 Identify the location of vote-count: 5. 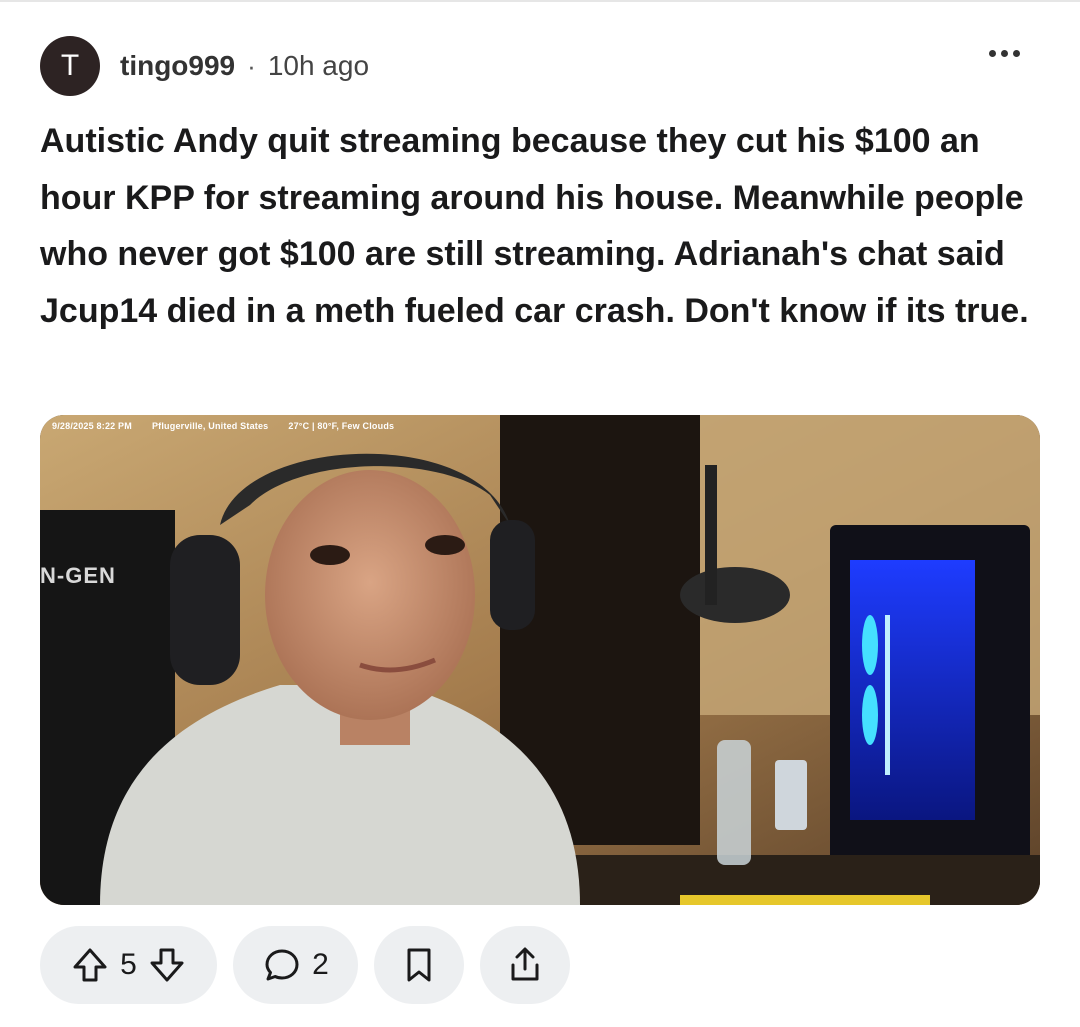
(128, 964).